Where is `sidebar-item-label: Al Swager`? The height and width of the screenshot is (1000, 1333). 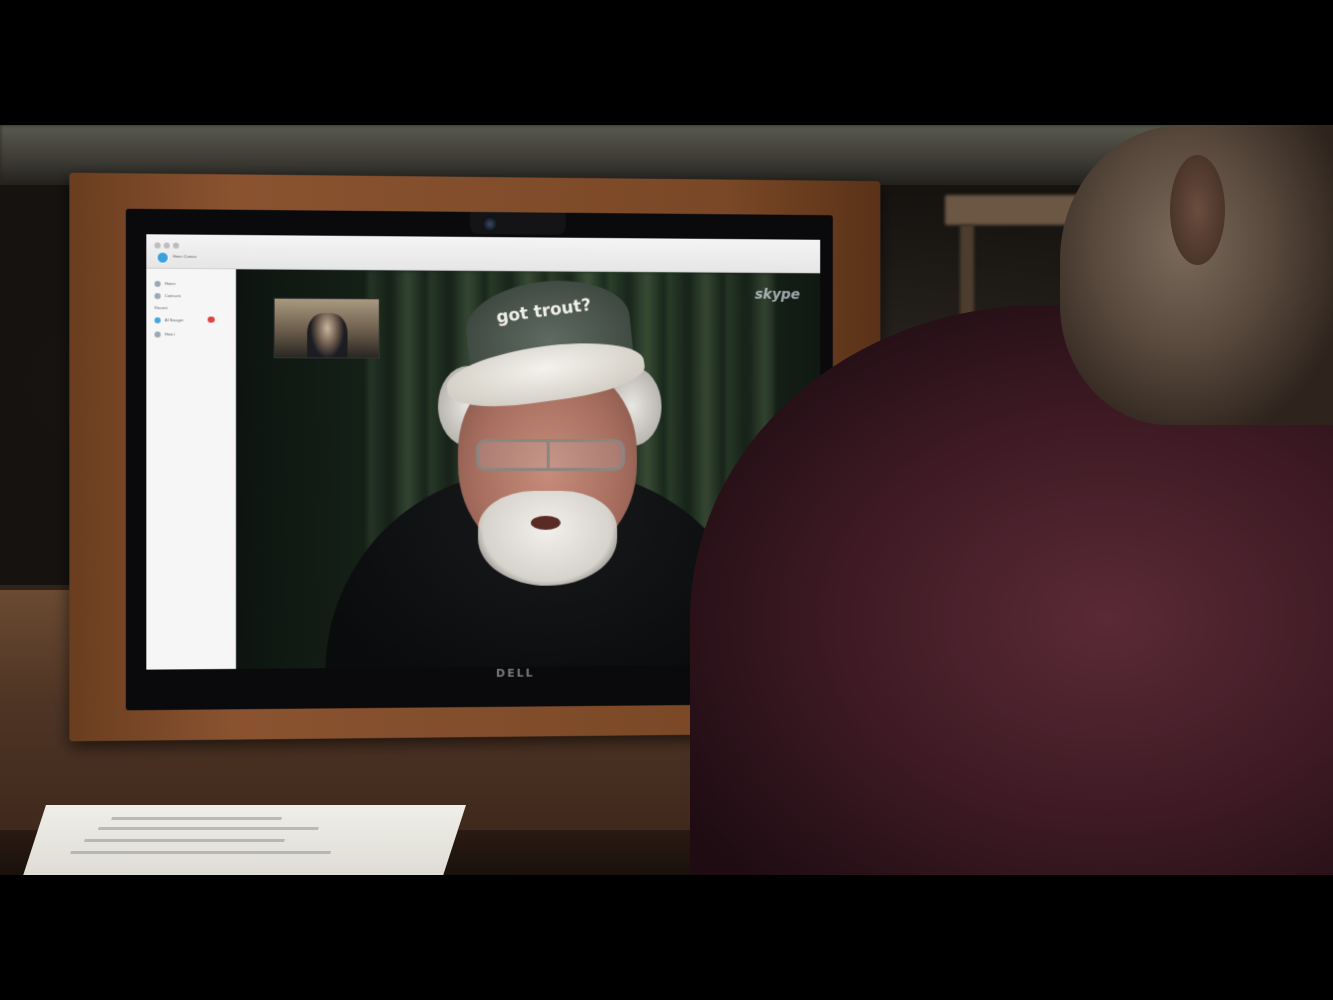 sidebar-item-label: Al Swager is located at coordinates (174, 319).